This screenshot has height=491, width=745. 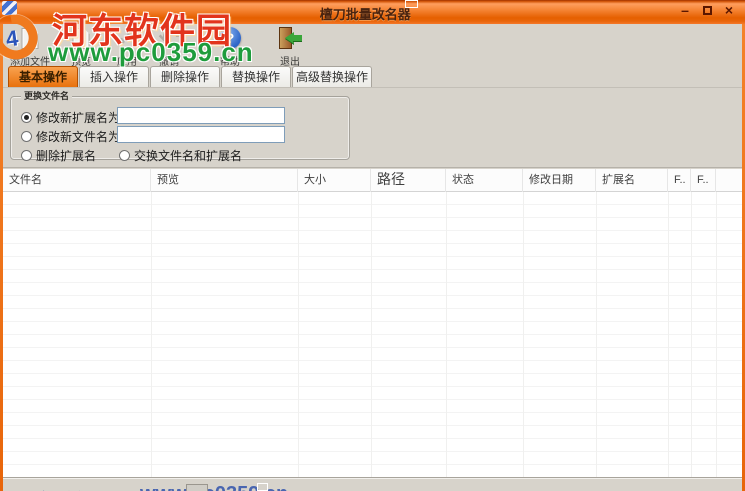 I want to click on new-filename-input, so click(x=201, y=134).